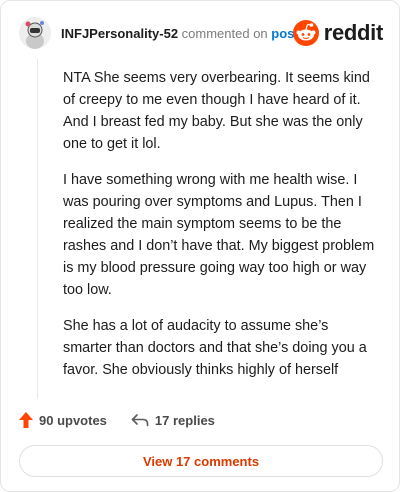 Image resolution: width=400 pixels, height=492 pixels. What do you see at coordinates (140, 420) in the screenshot?
I see `reply-arrow-icon` at bounding box center [140, 420].